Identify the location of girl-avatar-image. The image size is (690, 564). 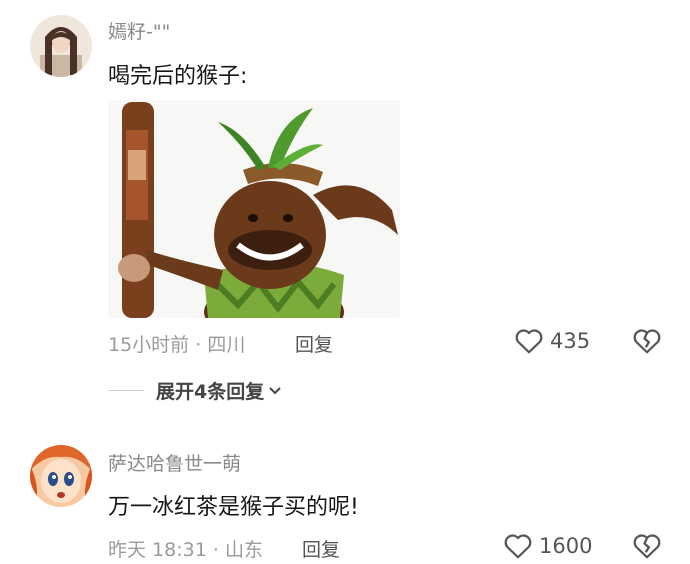
(61, 46).